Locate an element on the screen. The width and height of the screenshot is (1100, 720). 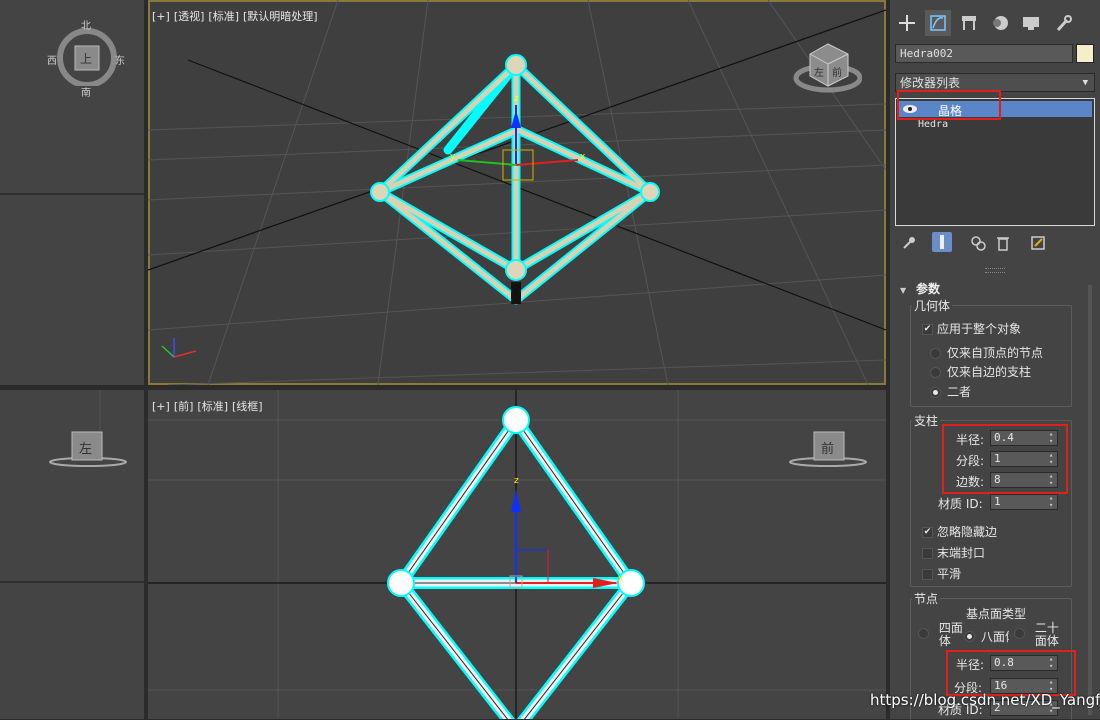
plus-icon is located at coordinates (907, 23).